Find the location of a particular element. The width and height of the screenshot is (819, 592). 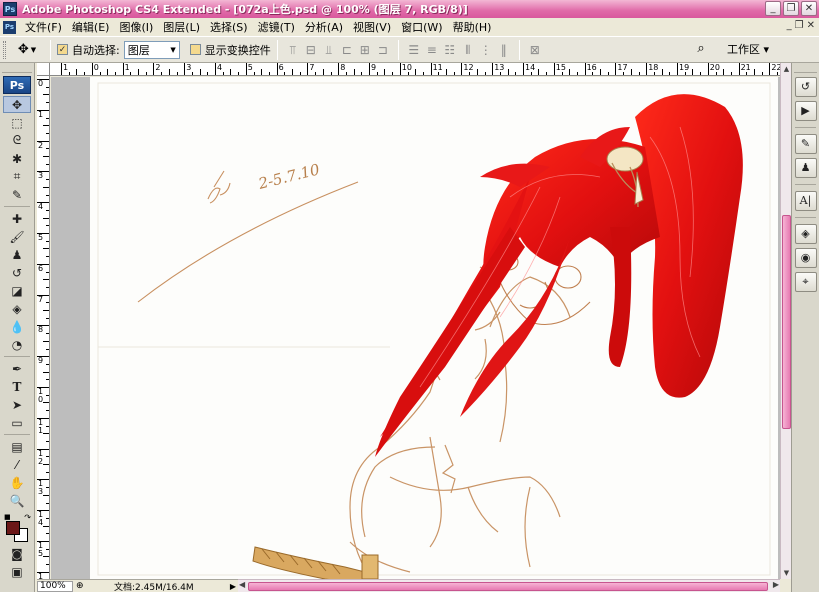

bridge-icon: ⌕ is located at coordinates (701, 50).